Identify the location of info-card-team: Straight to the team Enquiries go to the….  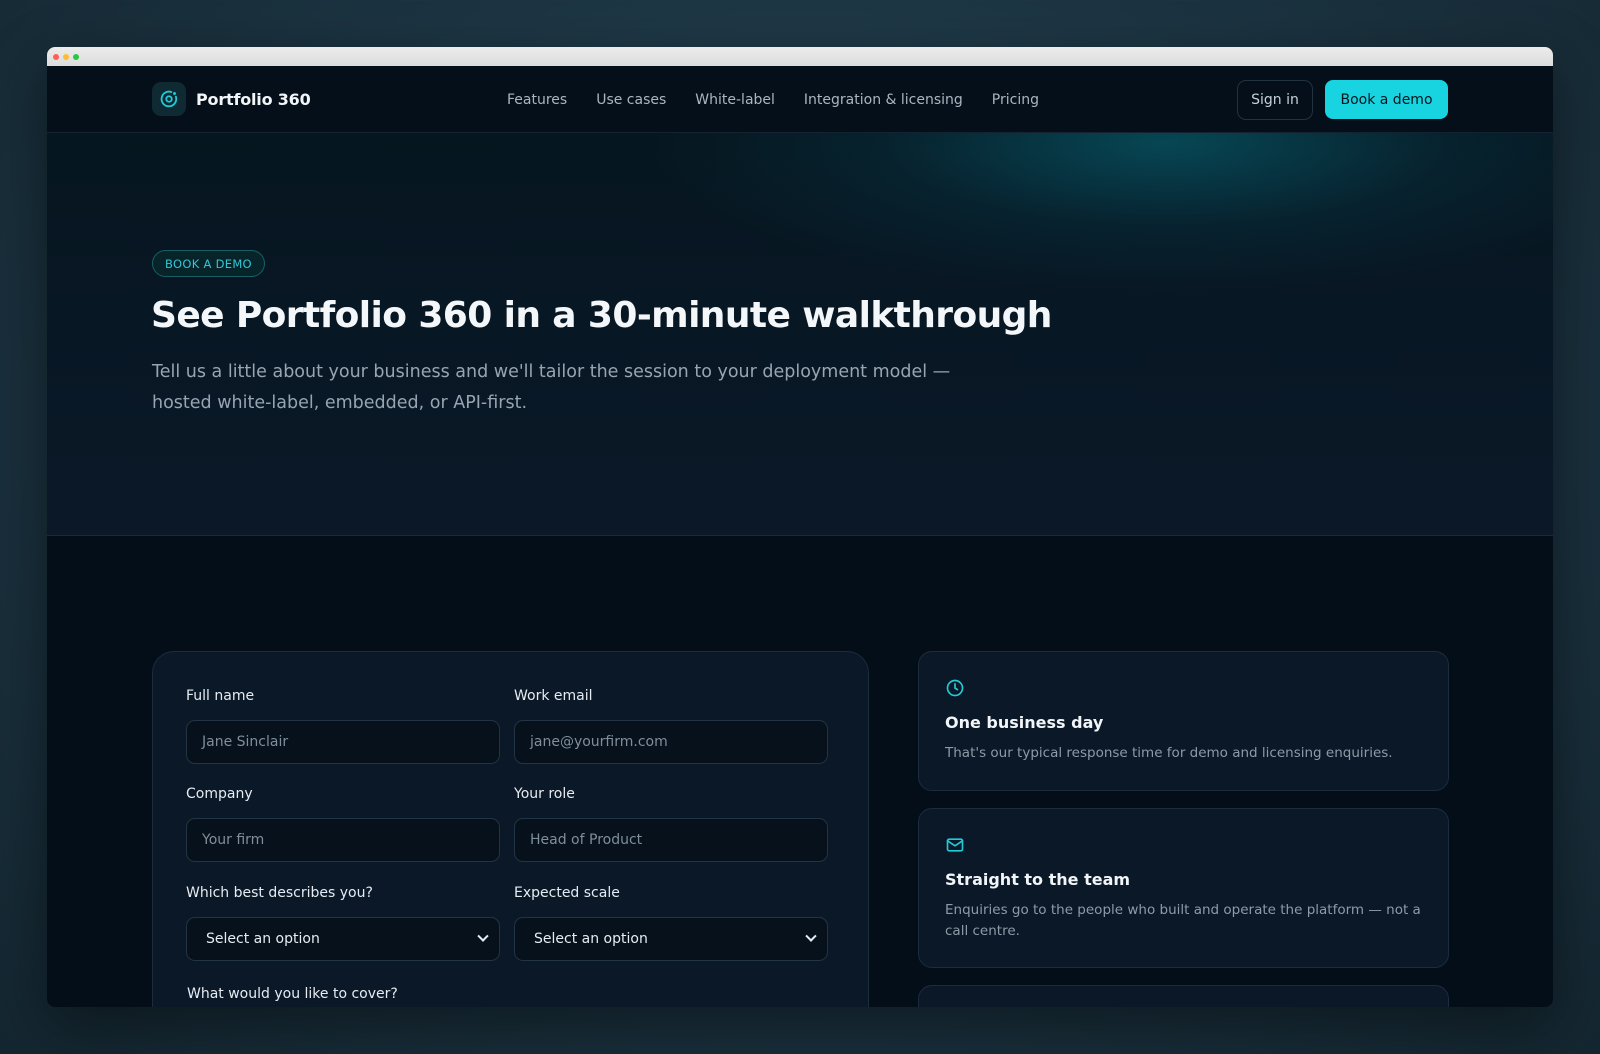
(1183, 888).